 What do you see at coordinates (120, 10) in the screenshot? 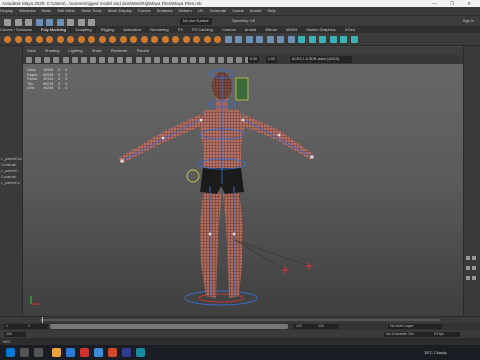
I see `menu-item: Mesh Display` at bounding box center [120, 10].